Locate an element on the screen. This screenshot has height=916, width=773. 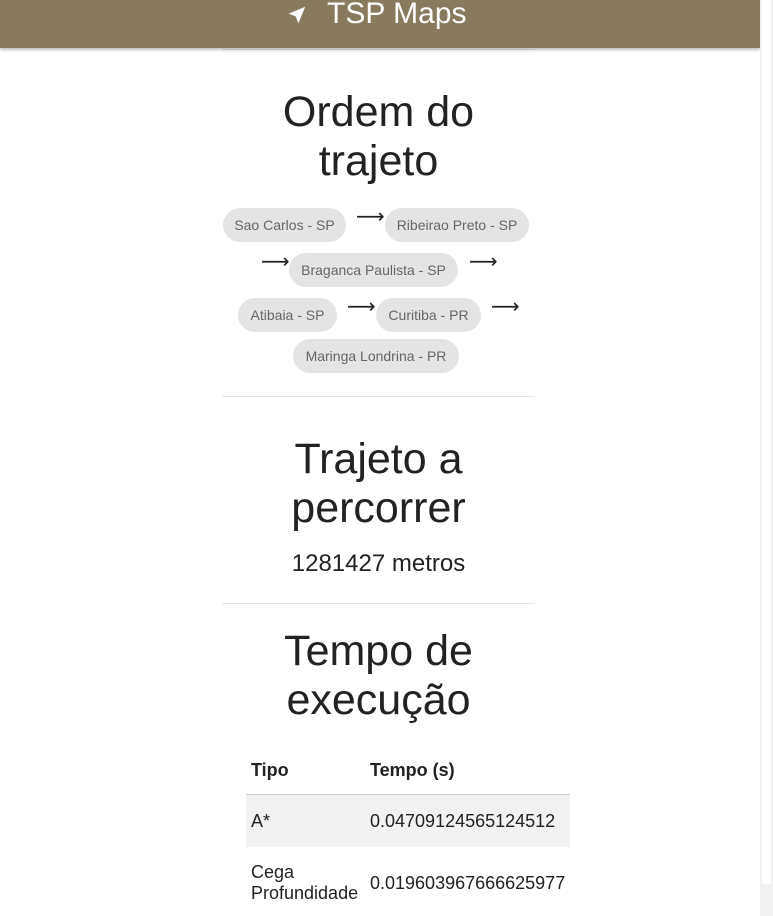
navigation-arrow-icon is located at coordinates (297, 15).